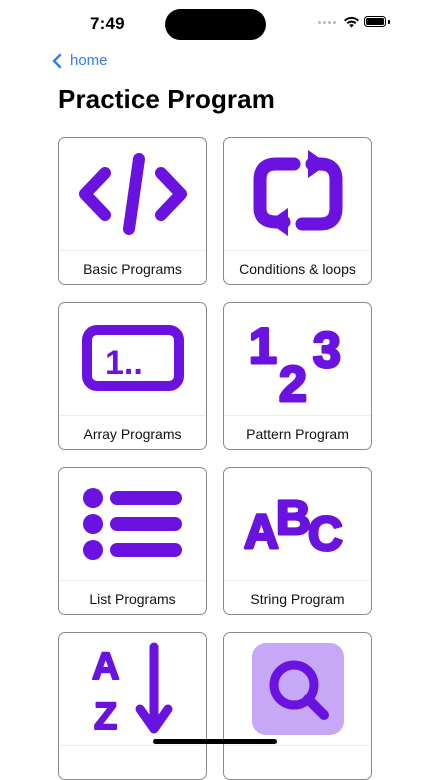 The height and width of the screenshot is (780, 422). I want to click on battery-tip, so click(389, 22).